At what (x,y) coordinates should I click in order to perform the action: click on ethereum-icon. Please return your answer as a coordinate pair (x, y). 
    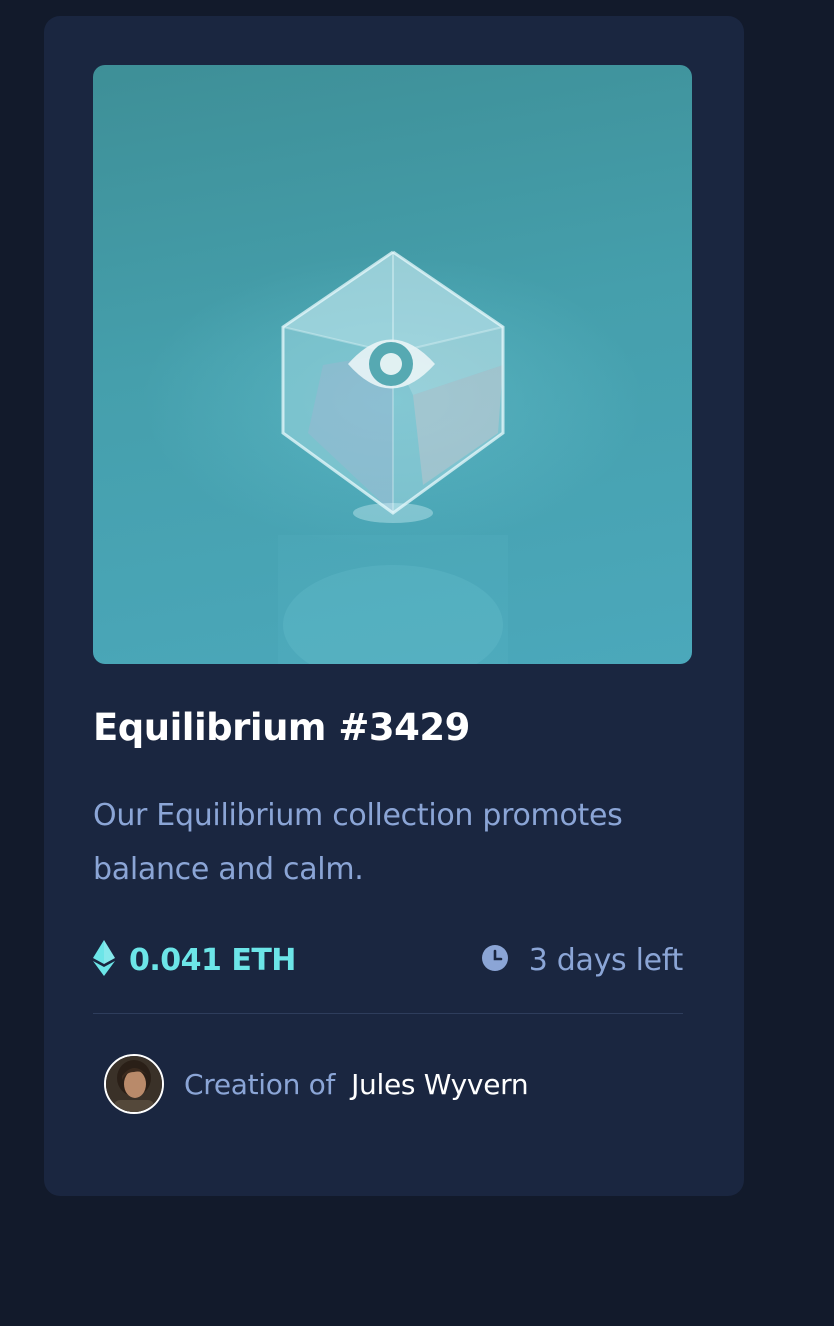
    Looking at the image, I should click on (104, 960).